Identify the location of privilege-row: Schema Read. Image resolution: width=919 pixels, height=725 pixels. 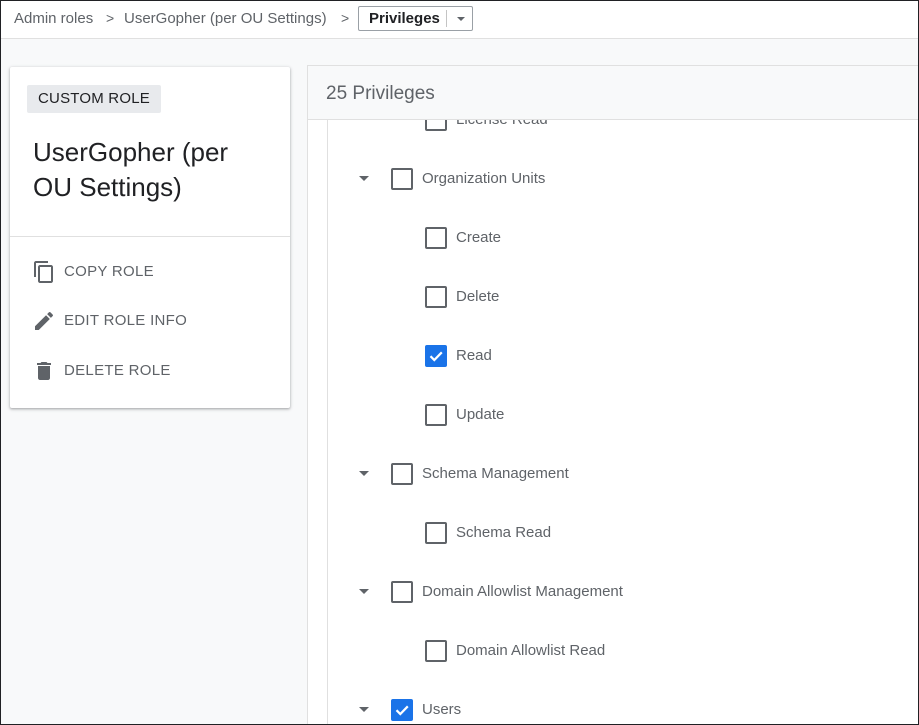
(623, 534).